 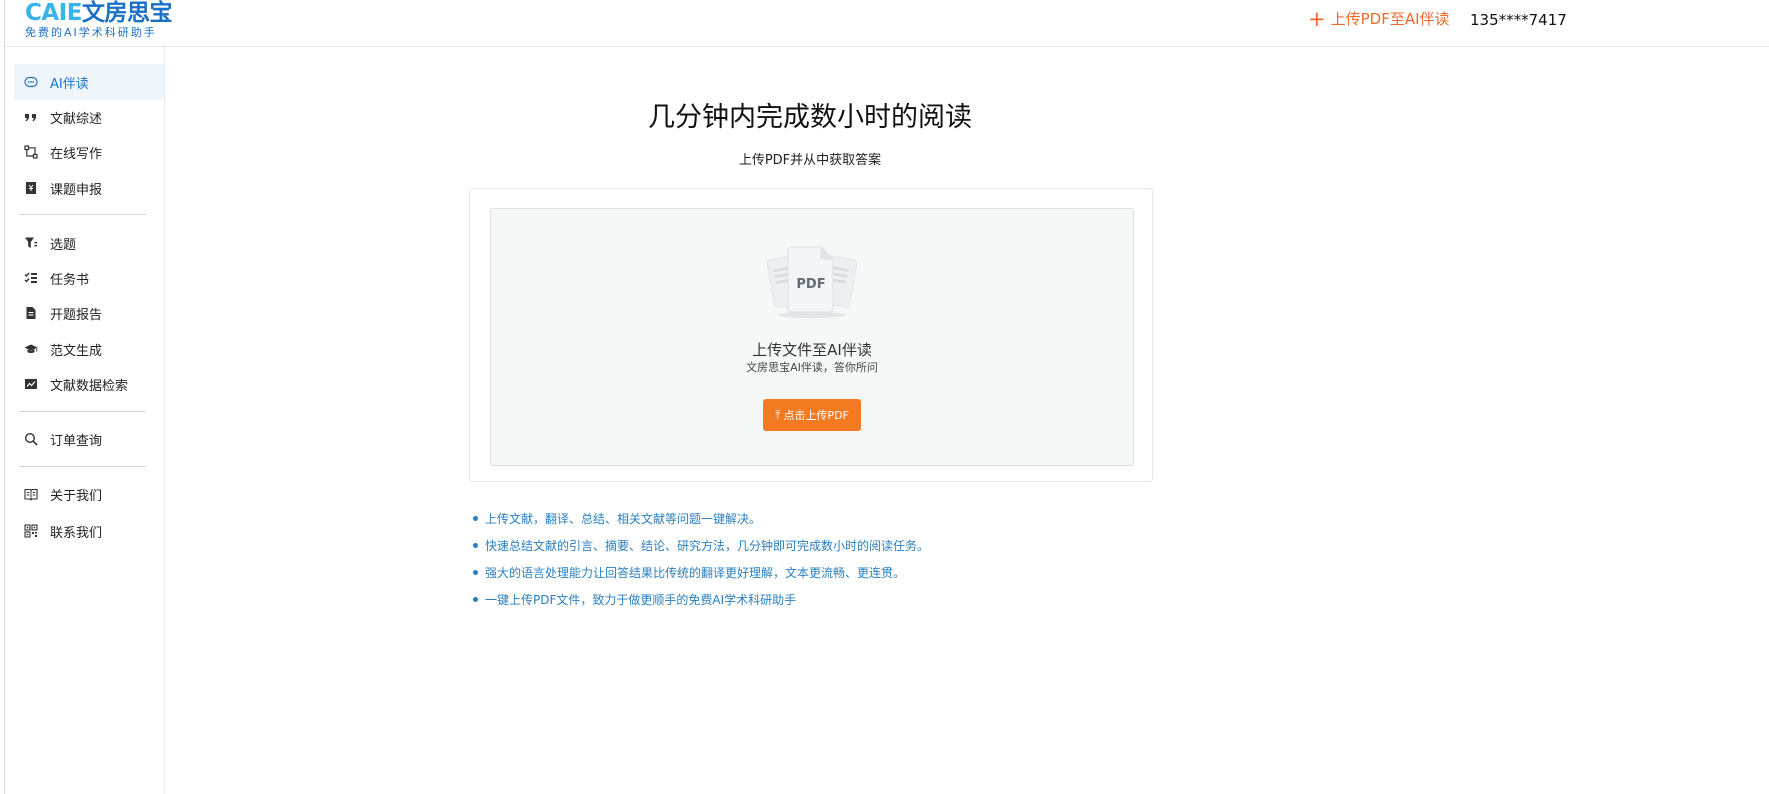 I want to click on dropzone-subtitle: 文房思宝AI伴读，答你所问, so click(x=812, y=367).